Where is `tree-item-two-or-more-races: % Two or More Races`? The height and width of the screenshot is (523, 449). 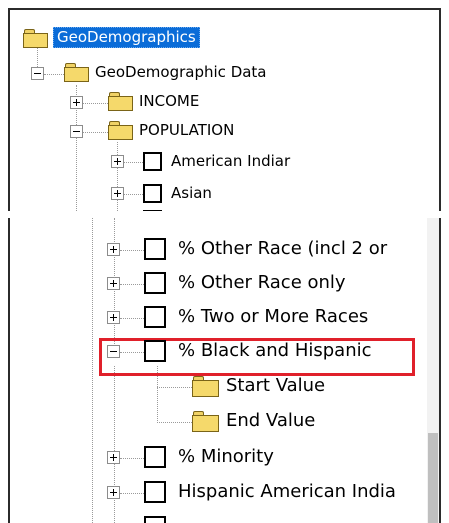 tree-item-two-or-more-races: % Two or More Races is located at coordinates (273, 317).